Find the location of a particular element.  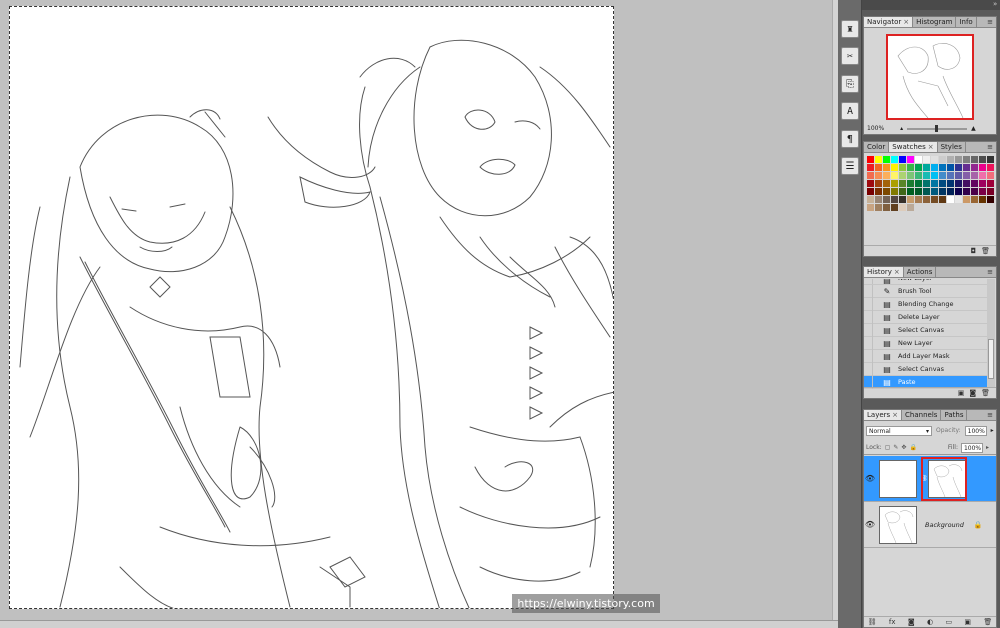

history-item: ▤ Delete Layer is located at coordinates (926, 317).